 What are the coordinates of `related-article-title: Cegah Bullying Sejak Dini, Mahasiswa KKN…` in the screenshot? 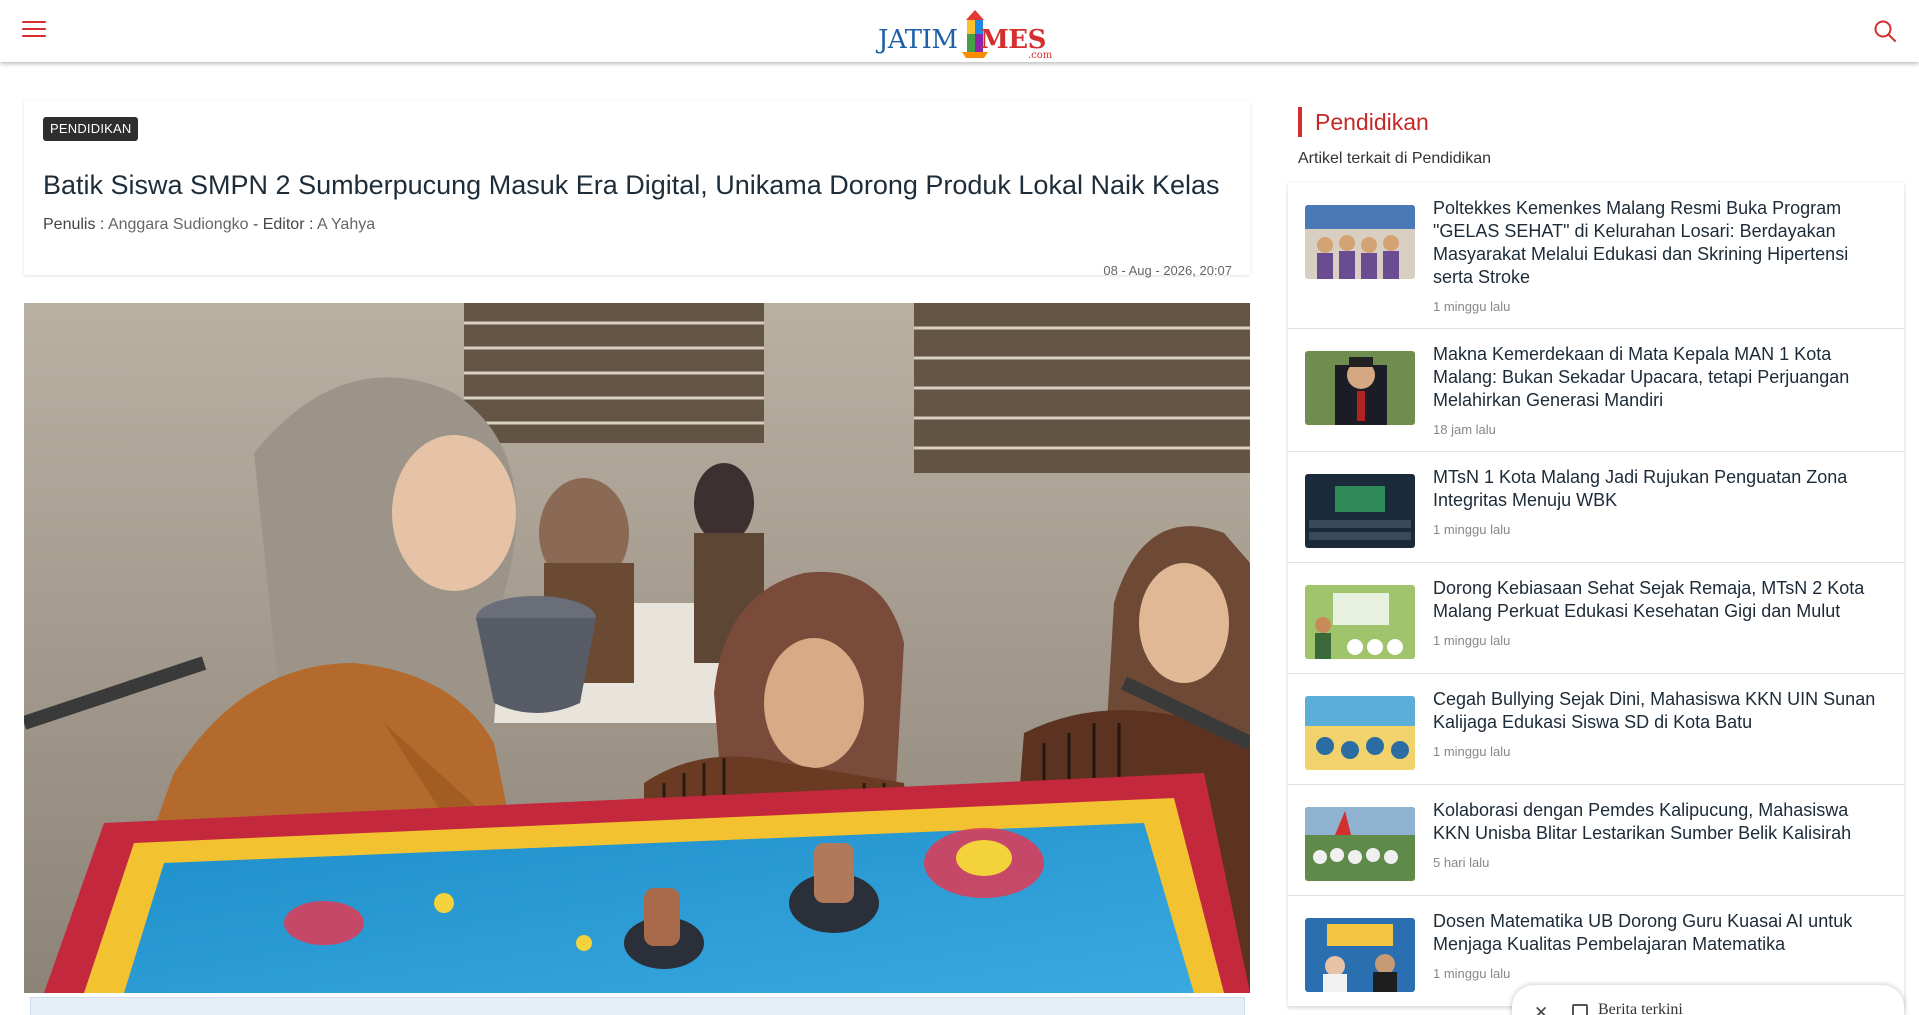 It's located at (1660, 711).